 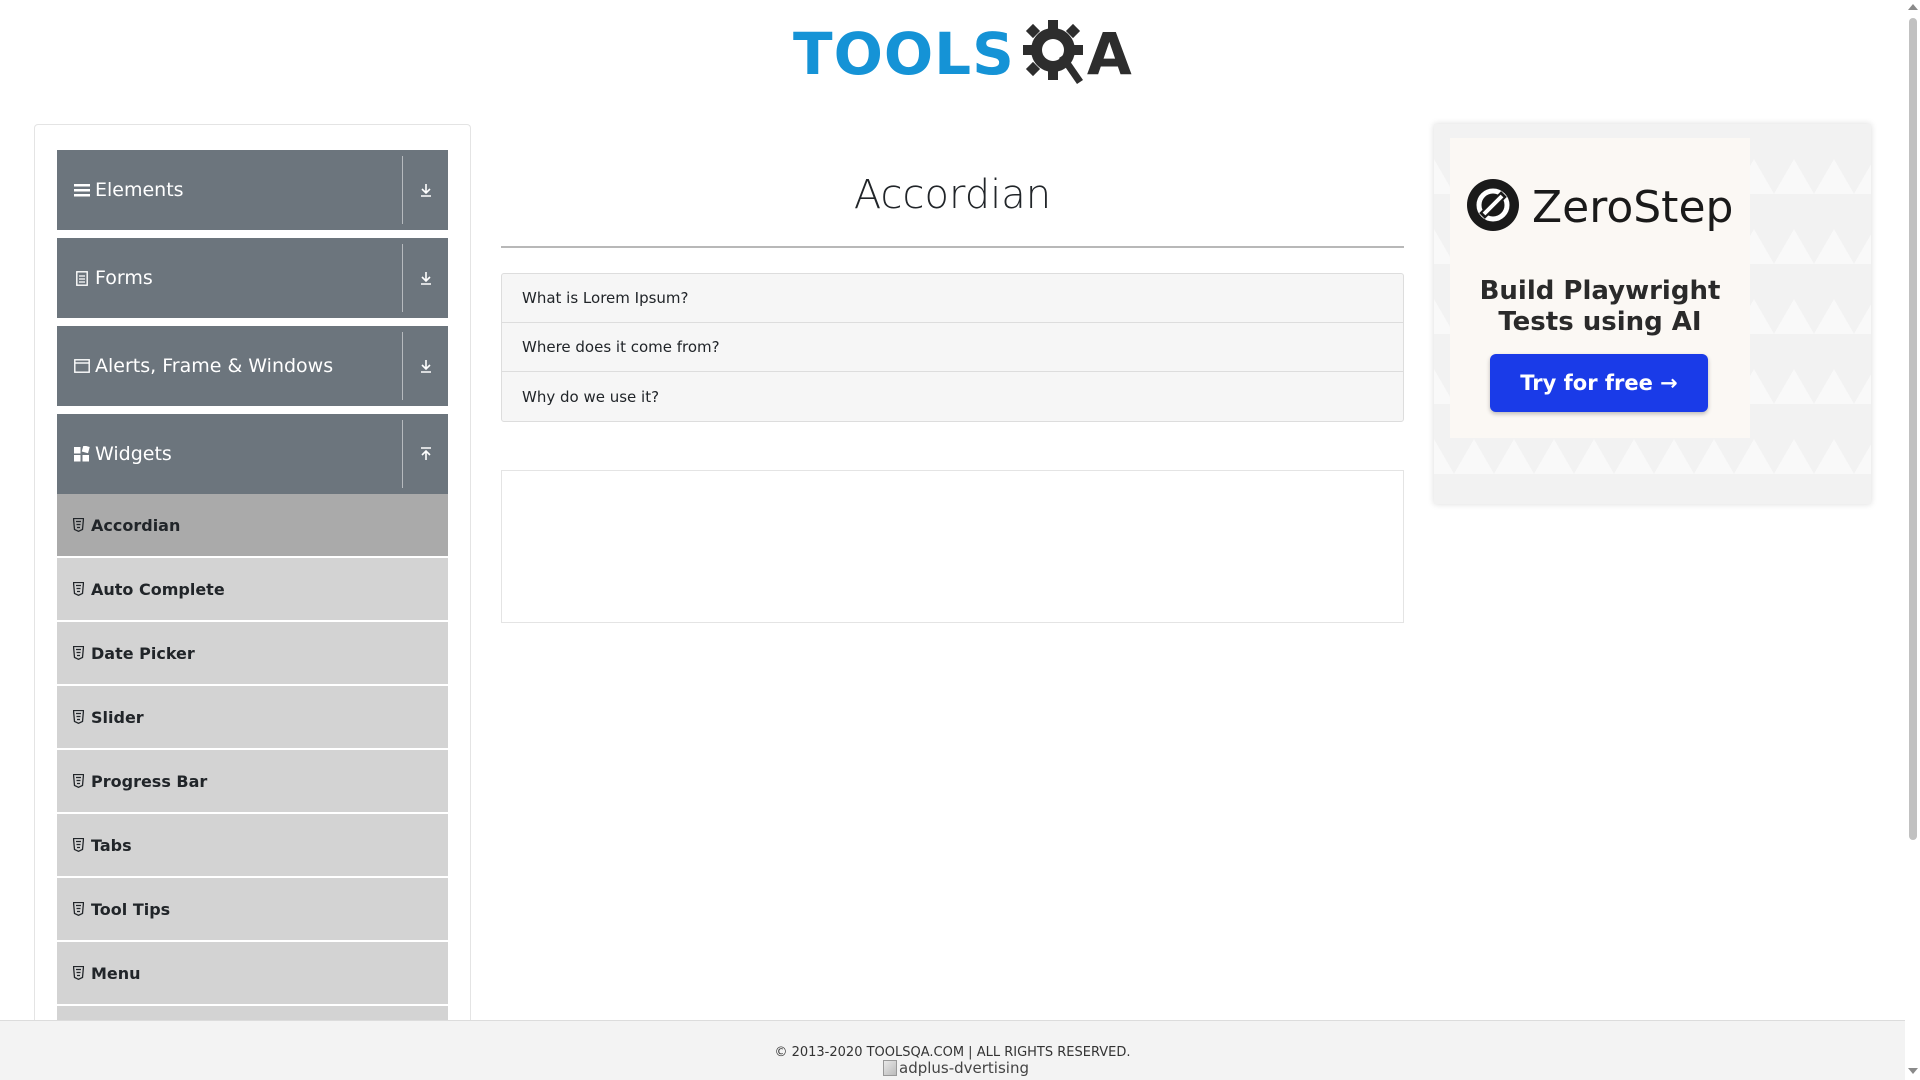 What do you see at coordinates (1600, 322) in the screenshot?
I see `ad-tagline-line-2: Tests using AI` at bounding box center [1600, 322].